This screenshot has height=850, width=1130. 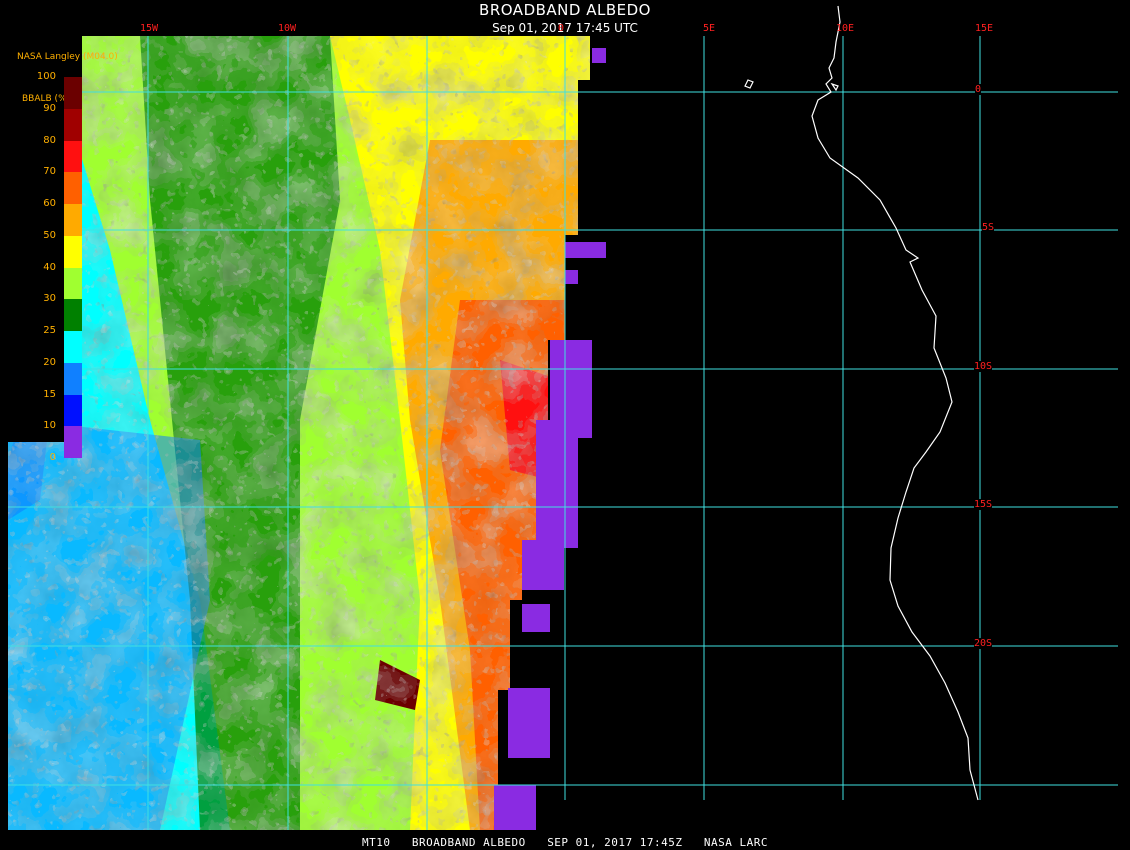 What do you see at coordinates (49, 235) in the screenshot?
I see `legend-tick-label: 50` at bounding box center [49, 235].